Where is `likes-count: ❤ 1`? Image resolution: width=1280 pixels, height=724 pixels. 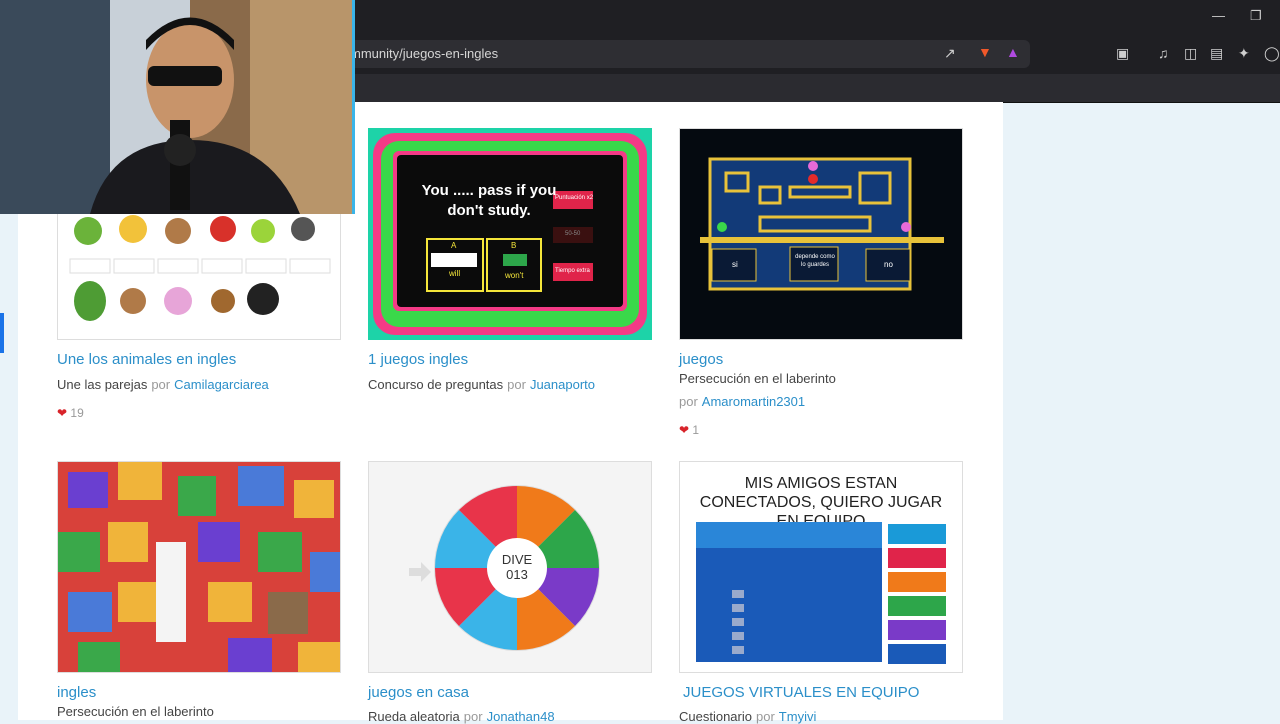 likes-count: ❤ 1 is located at coordinates (689, 430).